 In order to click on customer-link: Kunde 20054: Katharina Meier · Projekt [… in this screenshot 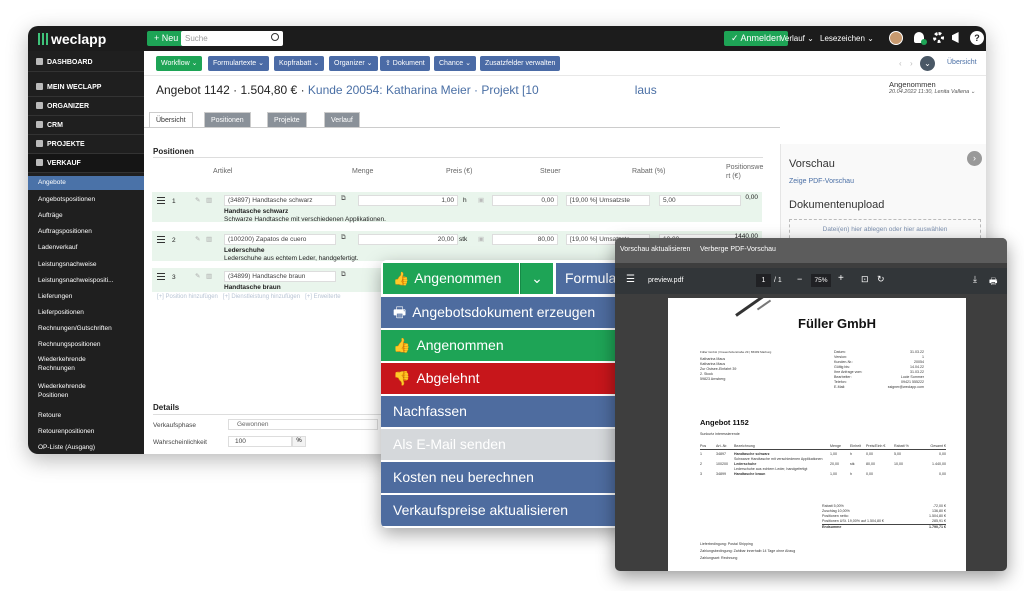, I will do `click(423, 90)`.